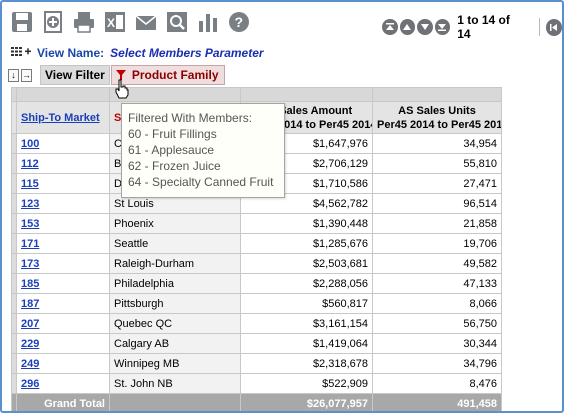 The width and height of the screenshot is (564, 413). What do you see at coordinates (437, 243) in the screenshot?
I see `units-cell: 19,706` at bounding box center [437, 243].